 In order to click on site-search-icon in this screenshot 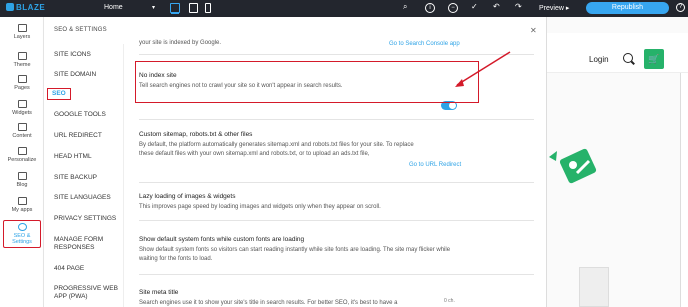, I will do `click(628, 58)`.